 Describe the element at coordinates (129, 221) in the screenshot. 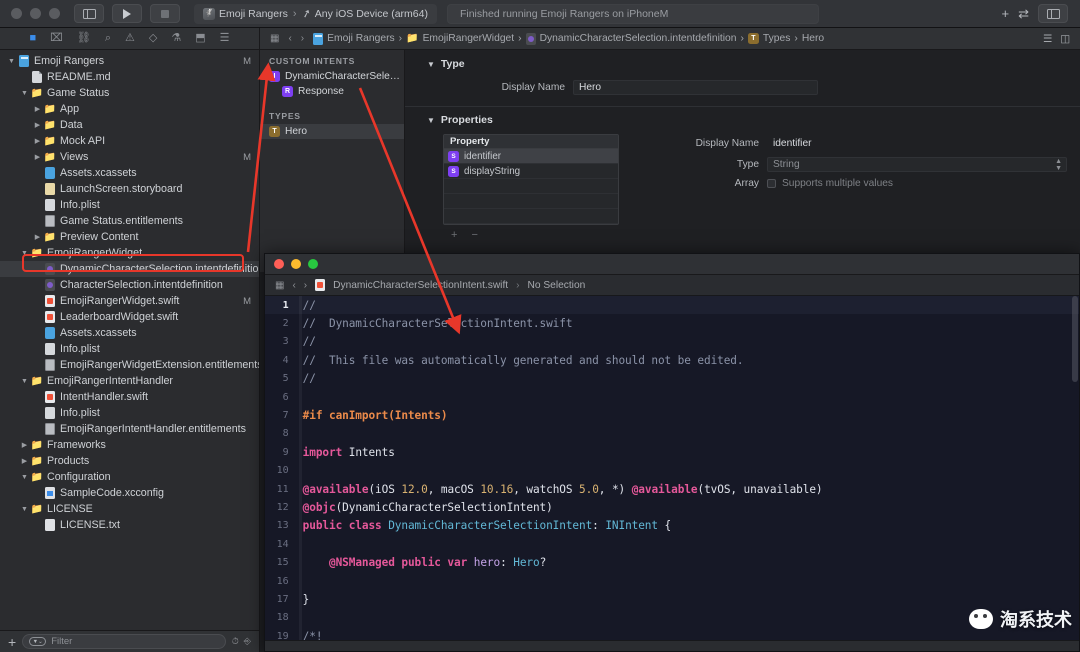

I see `file-tree-row: Game Status.entitlements` at that location.